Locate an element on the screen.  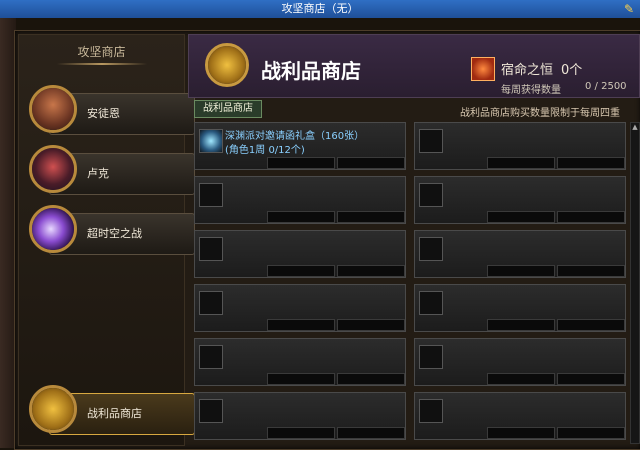
weekly-value: 0 / 2500 is located at coordinates (606, 86).